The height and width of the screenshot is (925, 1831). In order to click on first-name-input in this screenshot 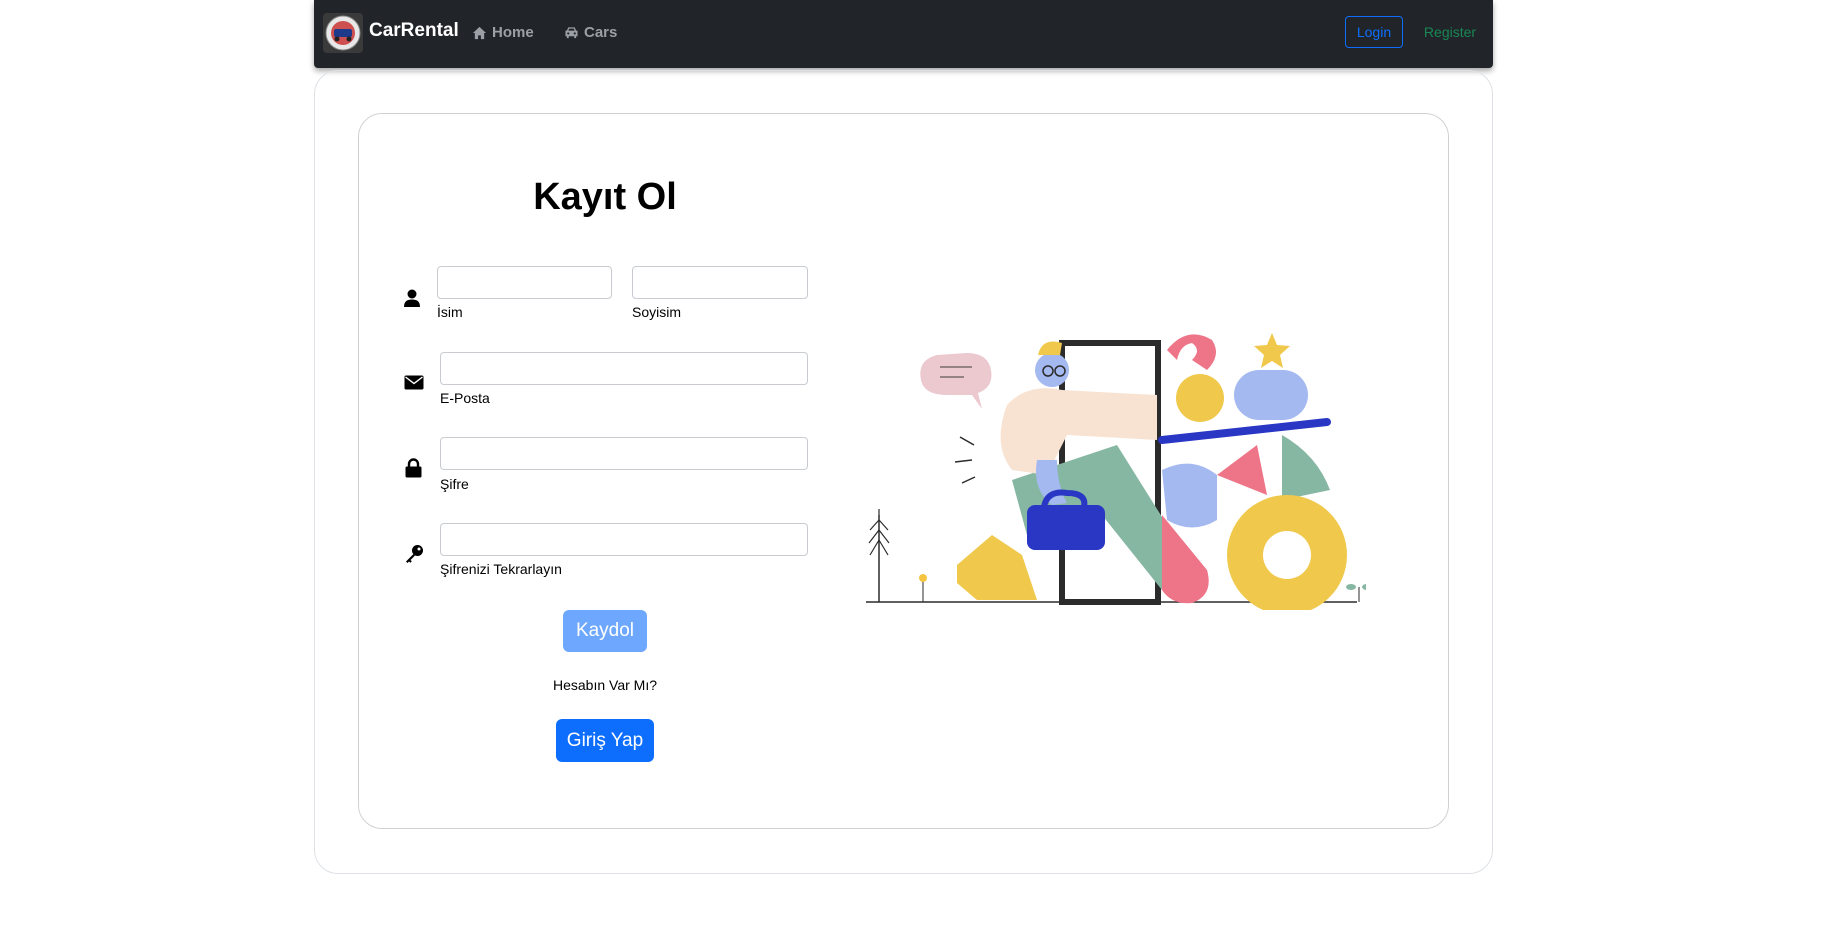, I will do `click(524, 282)`.